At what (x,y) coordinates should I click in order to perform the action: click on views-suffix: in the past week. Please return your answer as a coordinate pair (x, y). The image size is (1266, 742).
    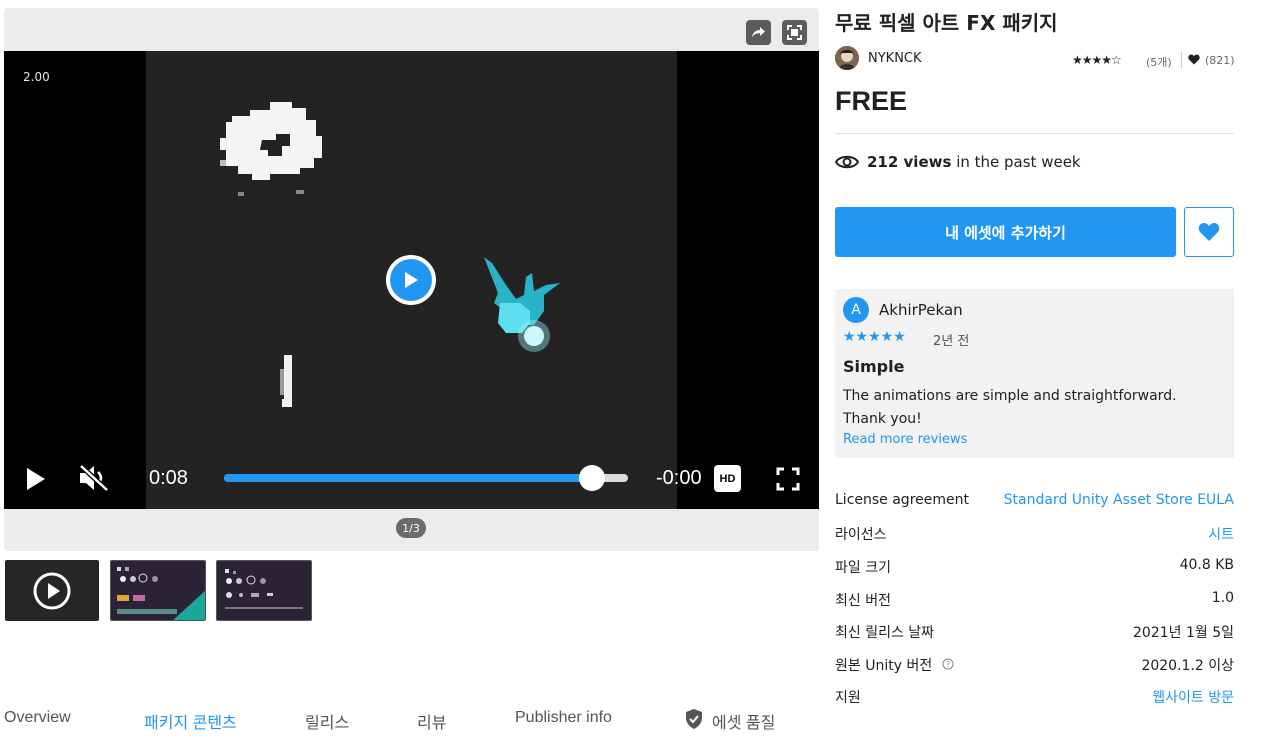
    Looking at the image, I should click on (1016, 162).